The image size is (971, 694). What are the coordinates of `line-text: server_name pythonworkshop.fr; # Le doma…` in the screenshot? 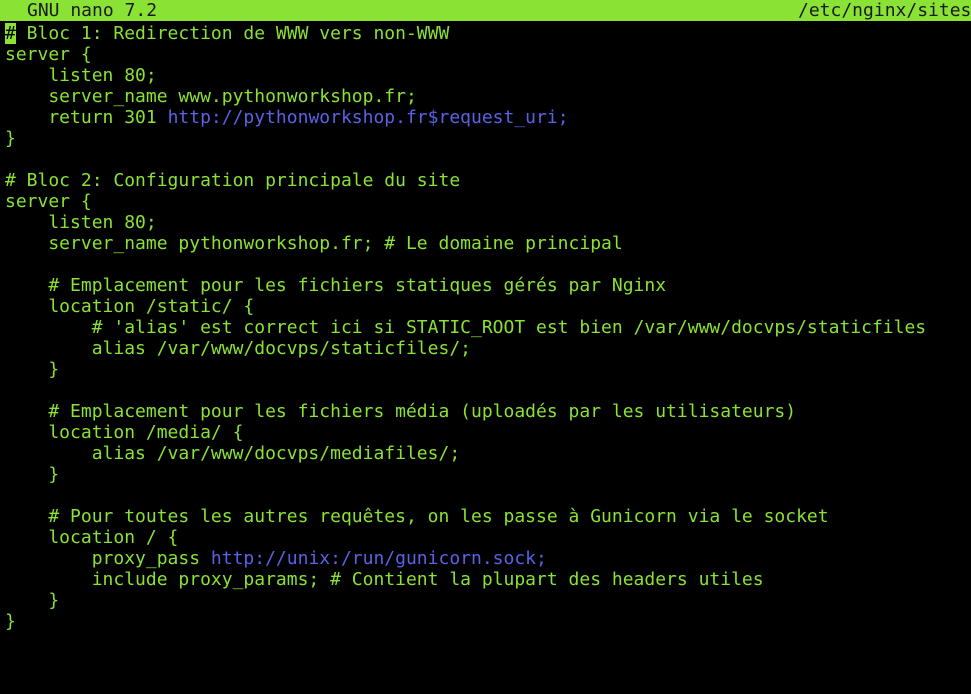 It's located at (314, 243).